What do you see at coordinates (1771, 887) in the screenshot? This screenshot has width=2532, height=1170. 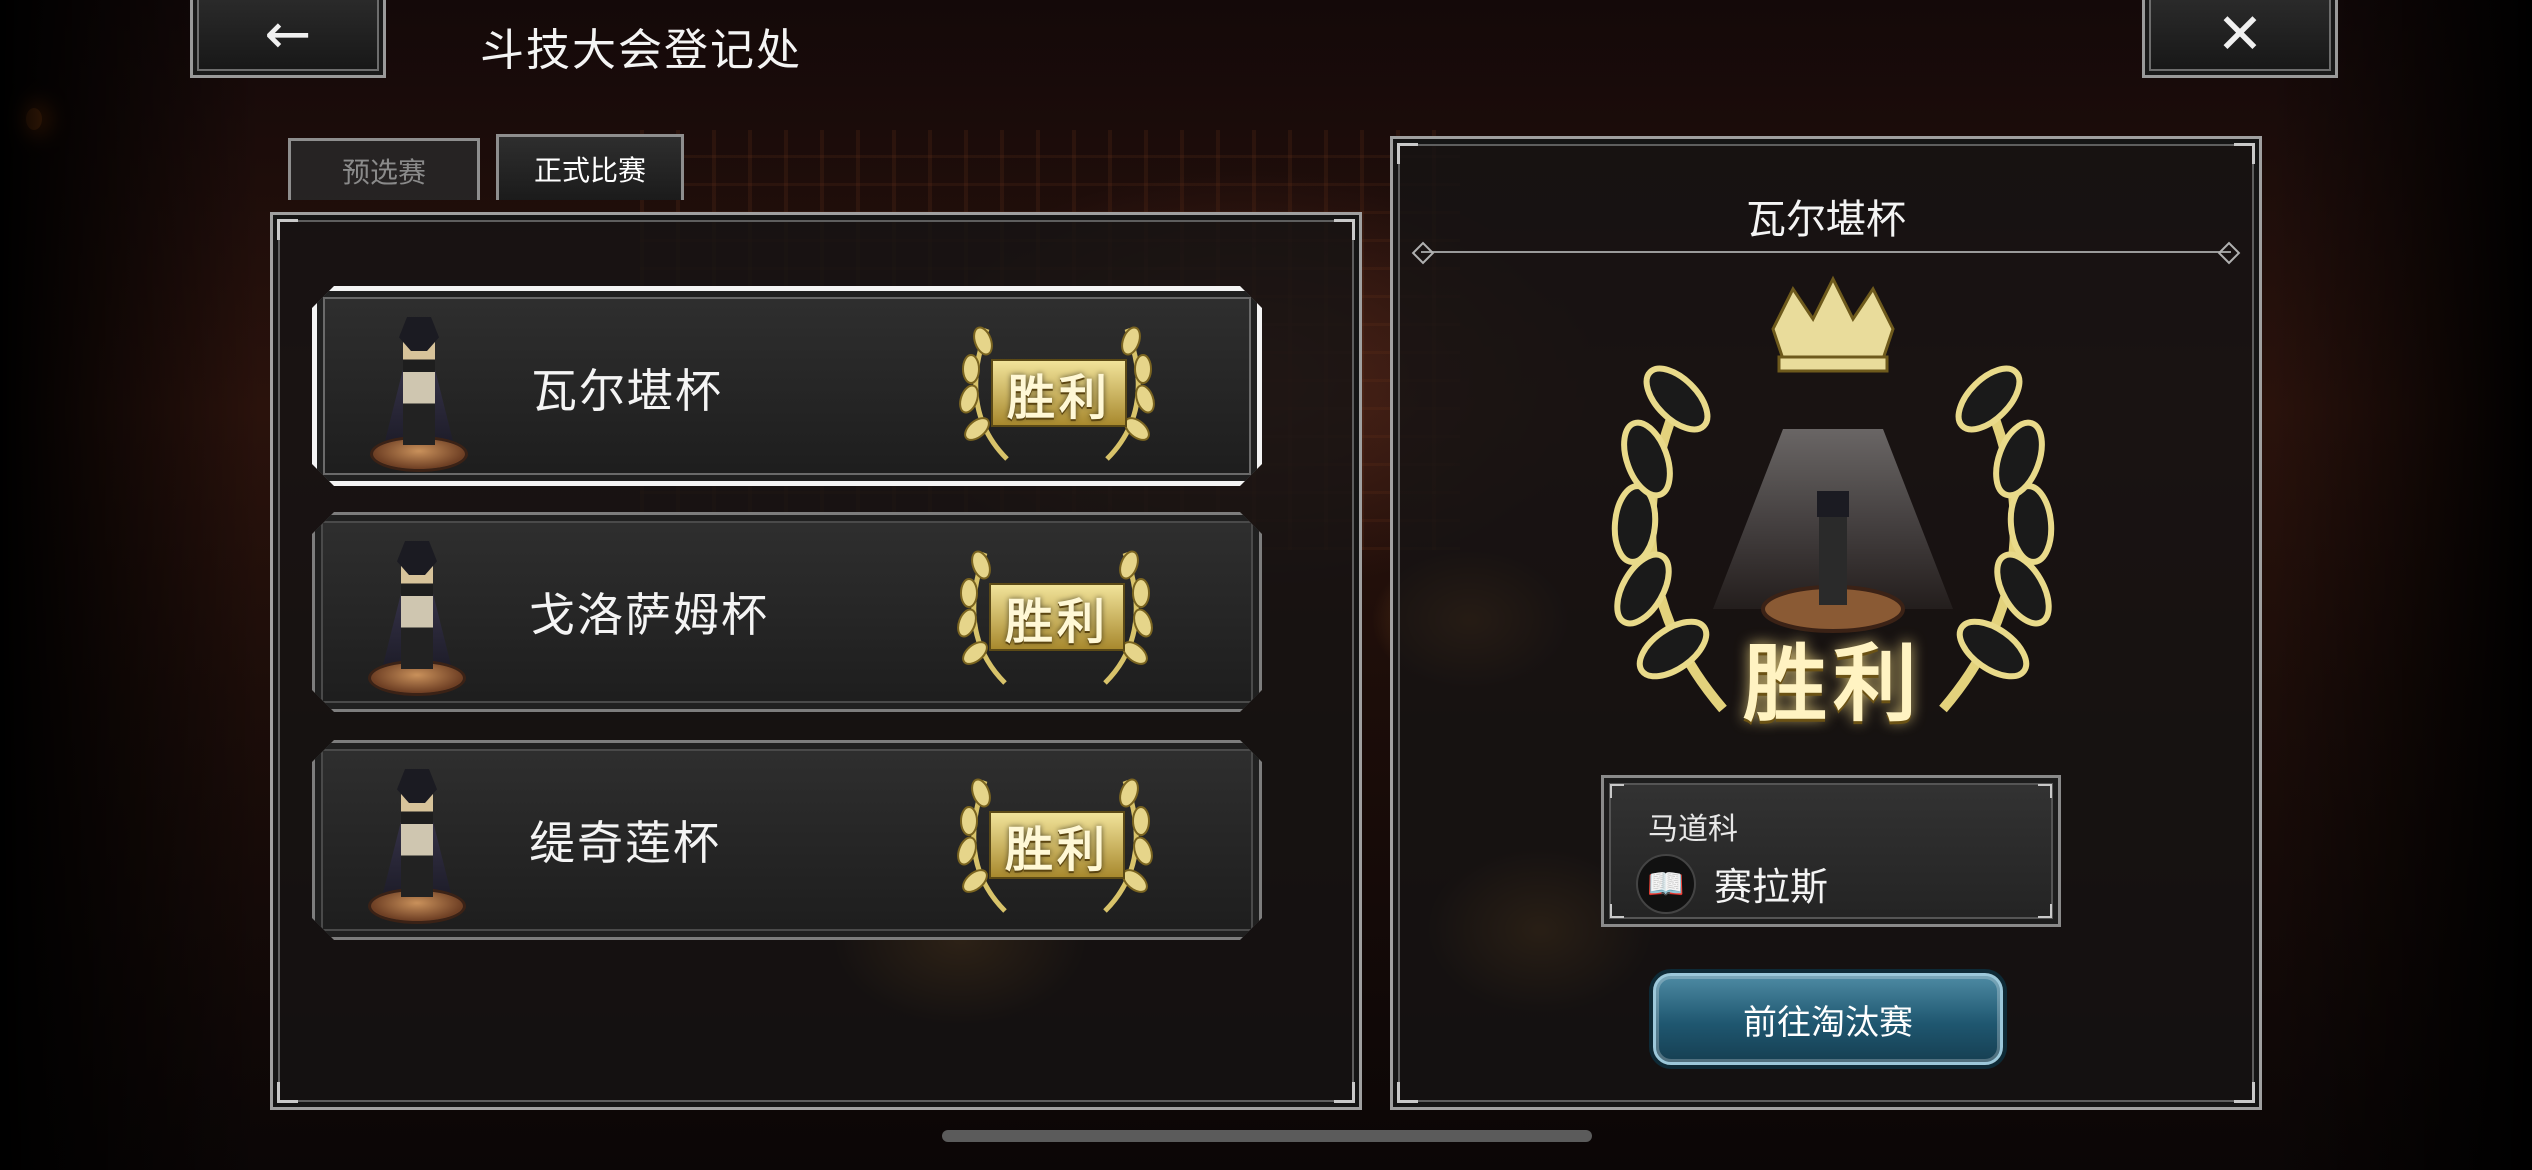 I see `champion-name: 赛拉斯` at bounding box center [1771, 887].